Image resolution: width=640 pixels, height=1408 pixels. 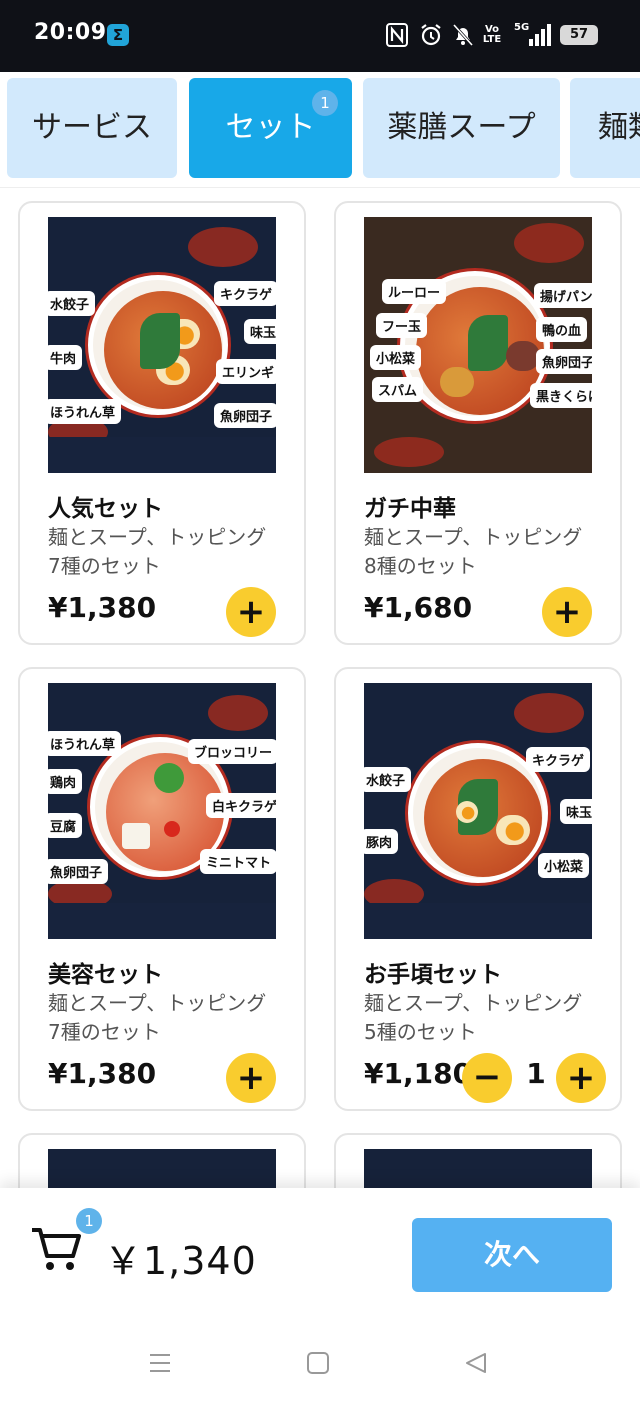 What do you see at coordinates (398, 389) in the screenshot?
I see `topping-tag: スパム` at bounding box center [398, 389].